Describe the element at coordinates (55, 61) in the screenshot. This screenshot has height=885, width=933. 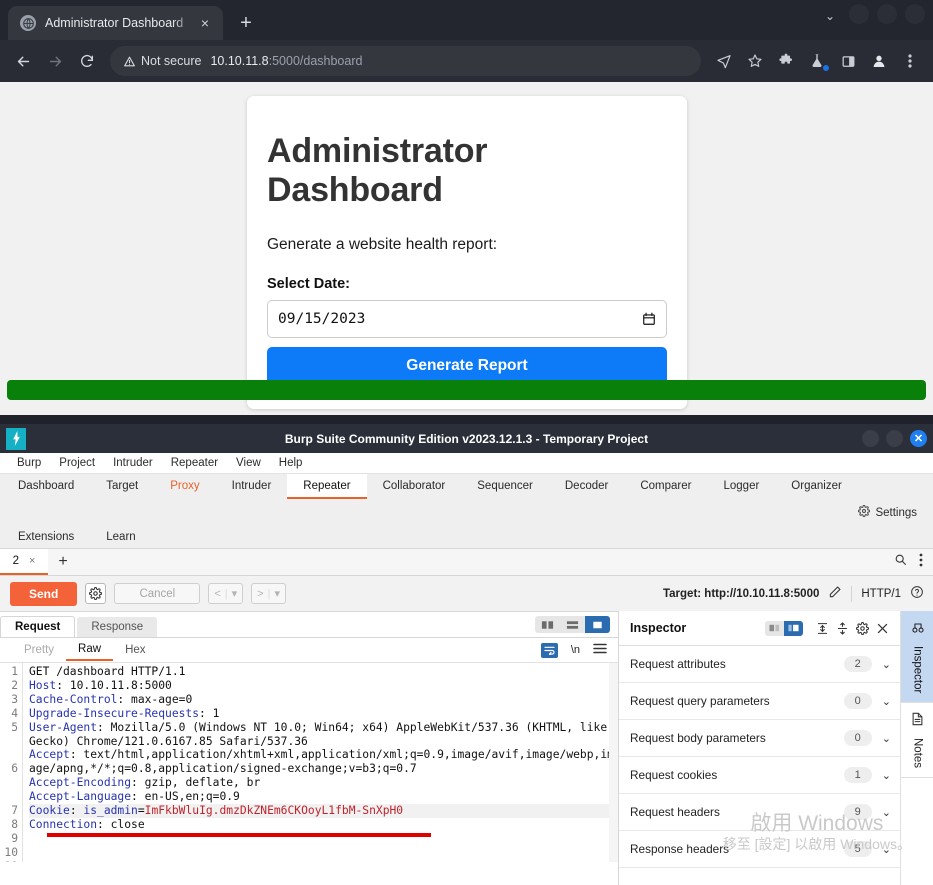
I see `forward-icon` at that location.